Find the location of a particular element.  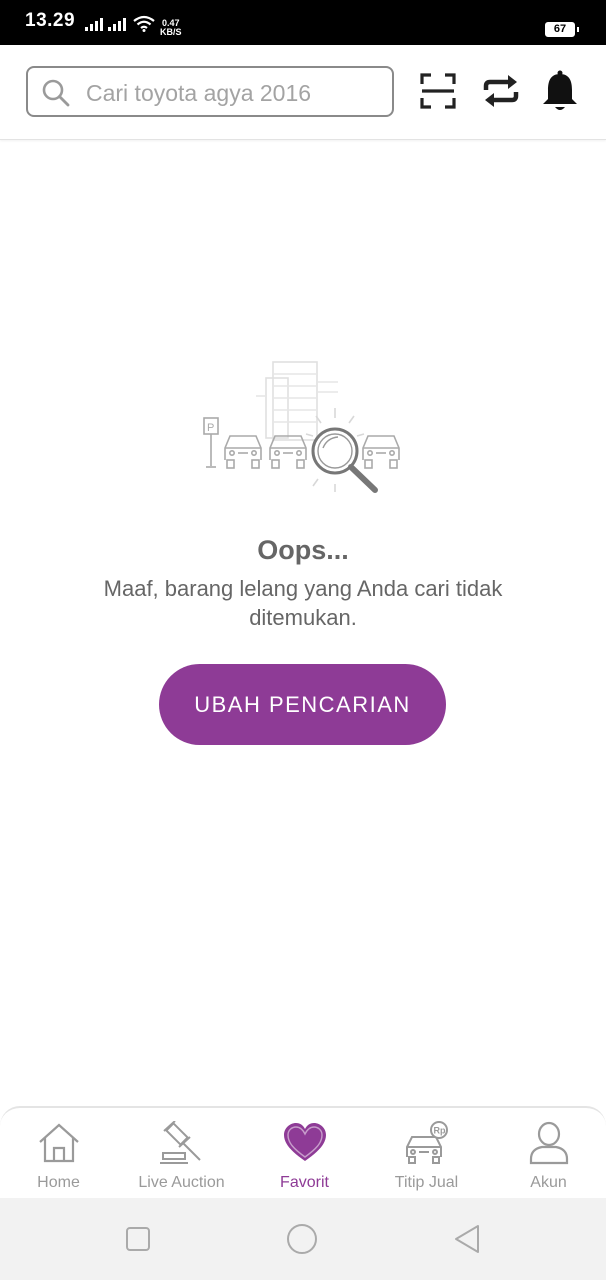

gavel-icon is located at coordinates (180, 1142).